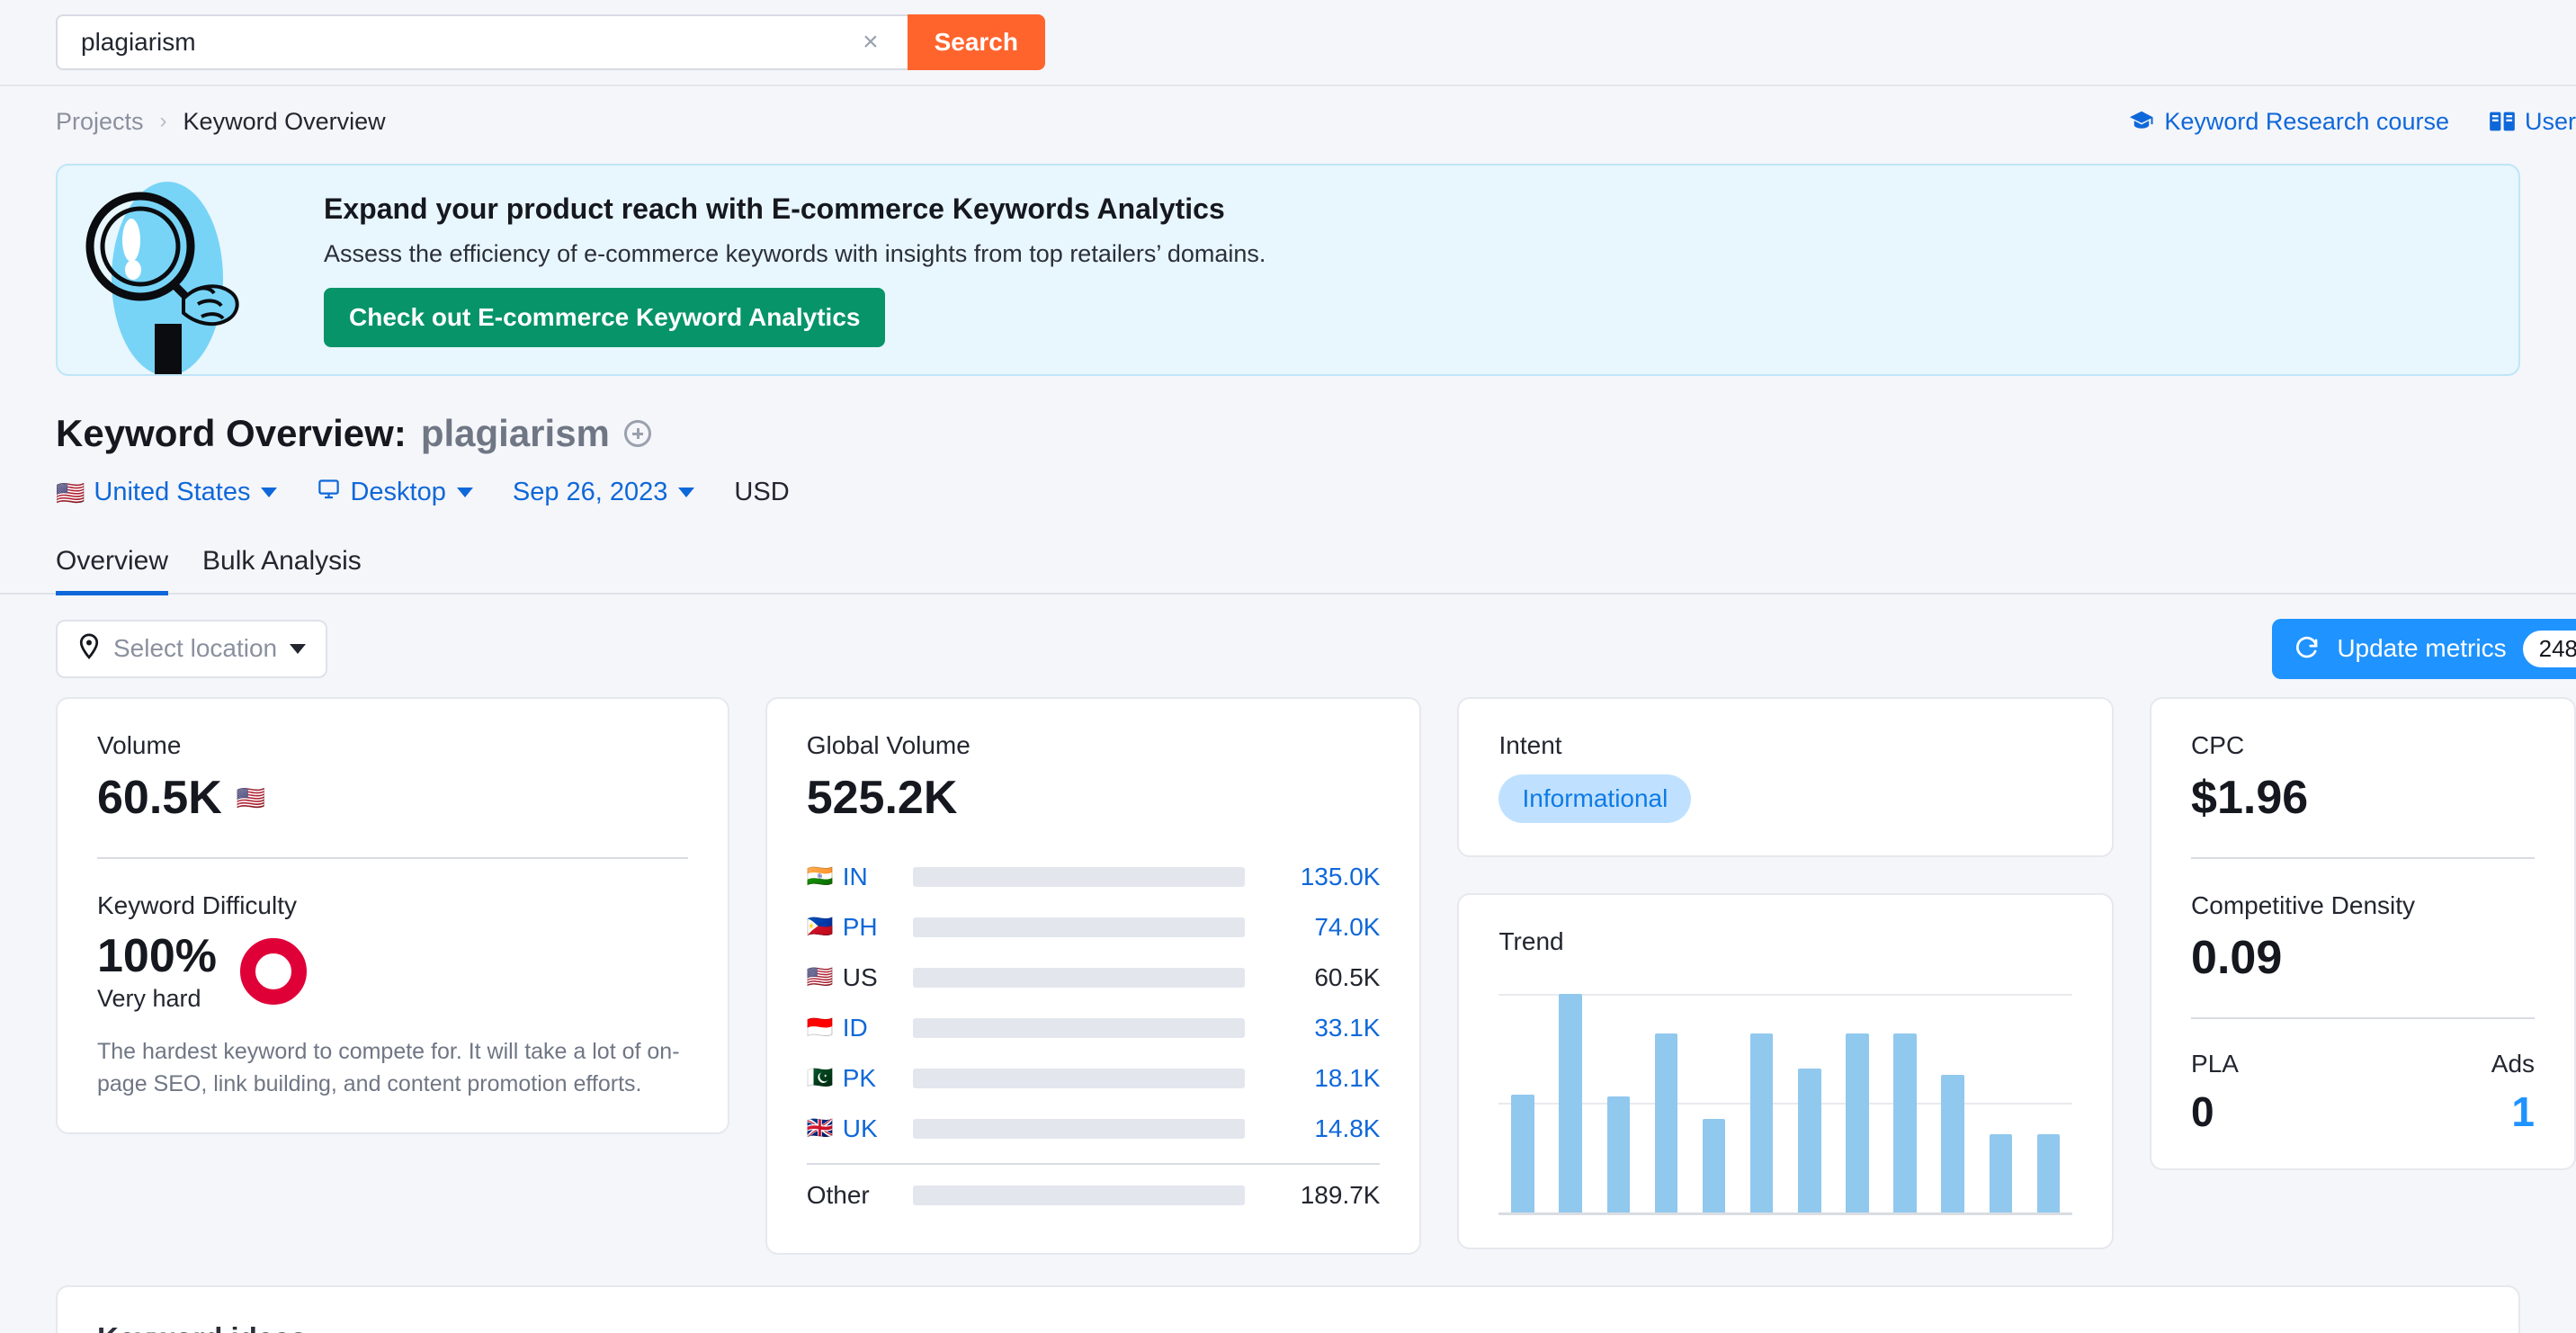  I want to click on select-location-dropdown: Select location, so click(192, 648).